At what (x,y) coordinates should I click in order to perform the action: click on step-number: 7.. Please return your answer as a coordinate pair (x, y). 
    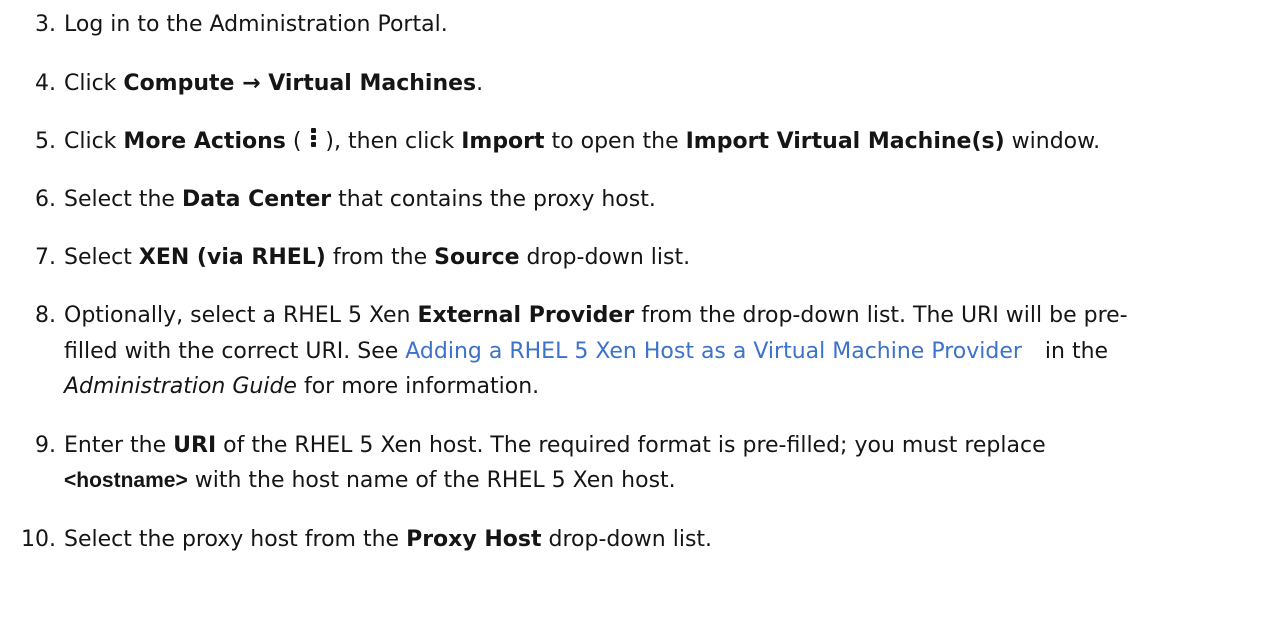
    Looking at the image, I should click on (45, 257).